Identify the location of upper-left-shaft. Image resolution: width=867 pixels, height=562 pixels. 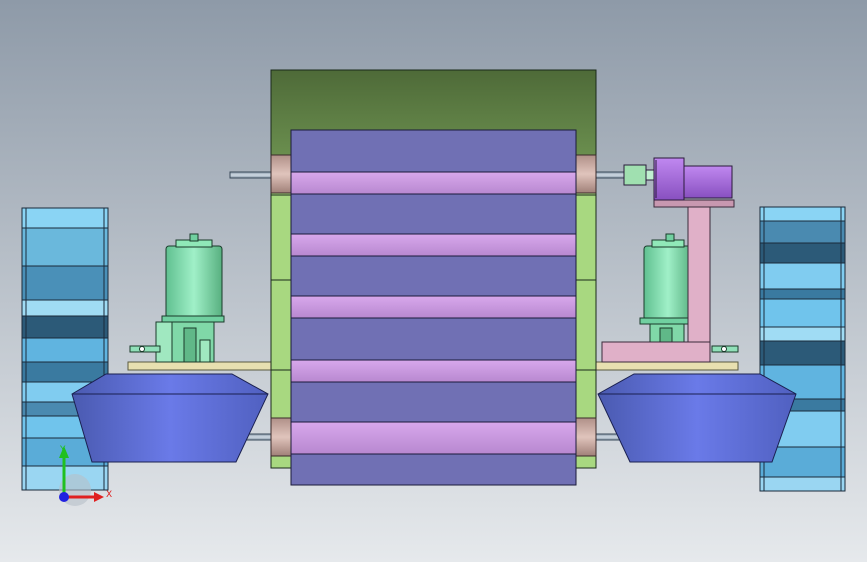
(251, 175).